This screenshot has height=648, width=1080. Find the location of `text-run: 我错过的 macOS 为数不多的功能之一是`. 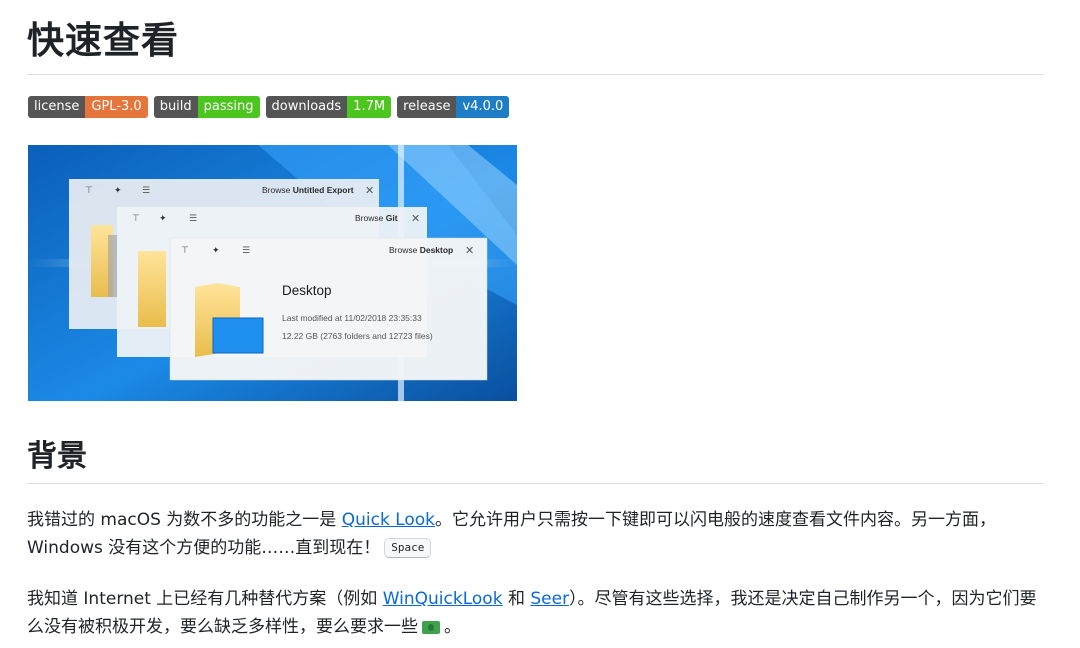

text-run: 我错过的 macOS 为数不多的功能之一是 is located at coordinates (184, 520).